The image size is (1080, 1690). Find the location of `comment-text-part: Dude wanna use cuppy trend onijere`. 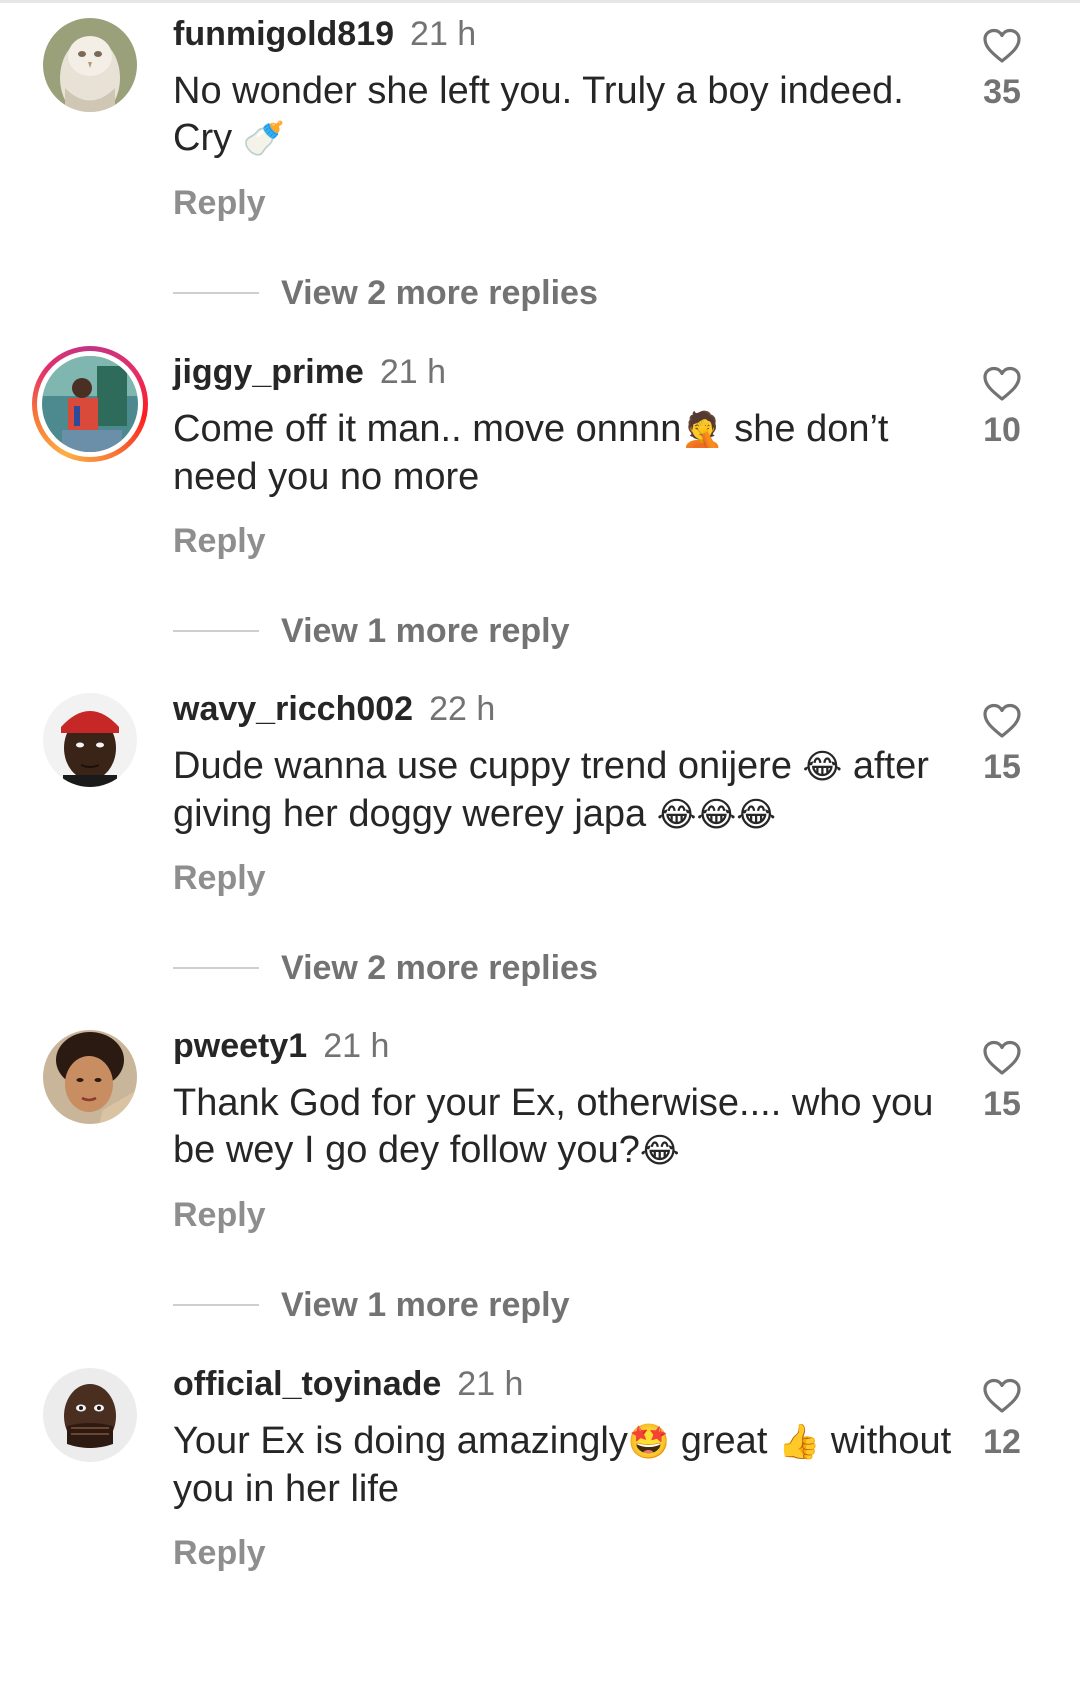

comment-text-part: Dude wanna use cuppy trend onijere is located at coordinates (482, 766).